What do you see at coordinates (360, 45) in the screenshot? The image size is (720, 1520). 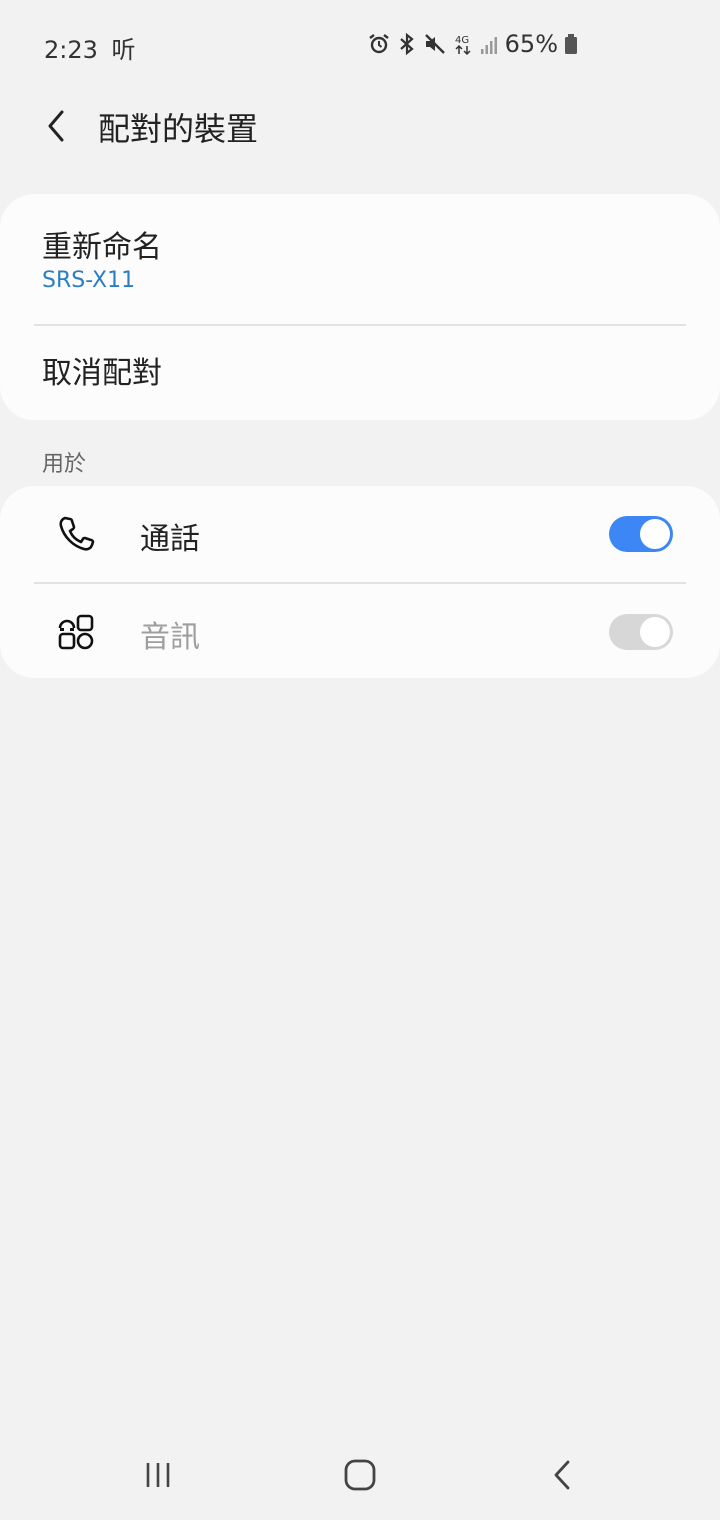 I see `status-bar: 2:23 听 4G 65%` at bounding box center [360, 45].